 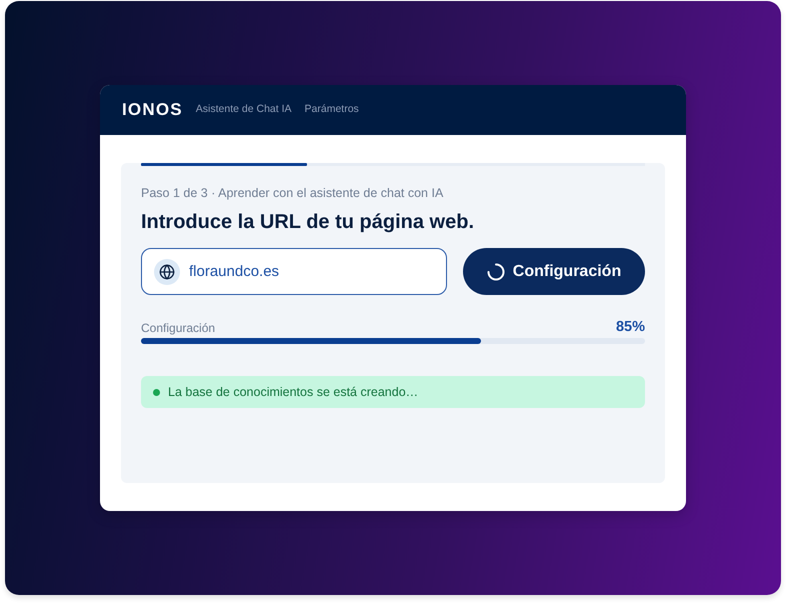 I want to click on spinner-icon, so click(x=495, y=271).